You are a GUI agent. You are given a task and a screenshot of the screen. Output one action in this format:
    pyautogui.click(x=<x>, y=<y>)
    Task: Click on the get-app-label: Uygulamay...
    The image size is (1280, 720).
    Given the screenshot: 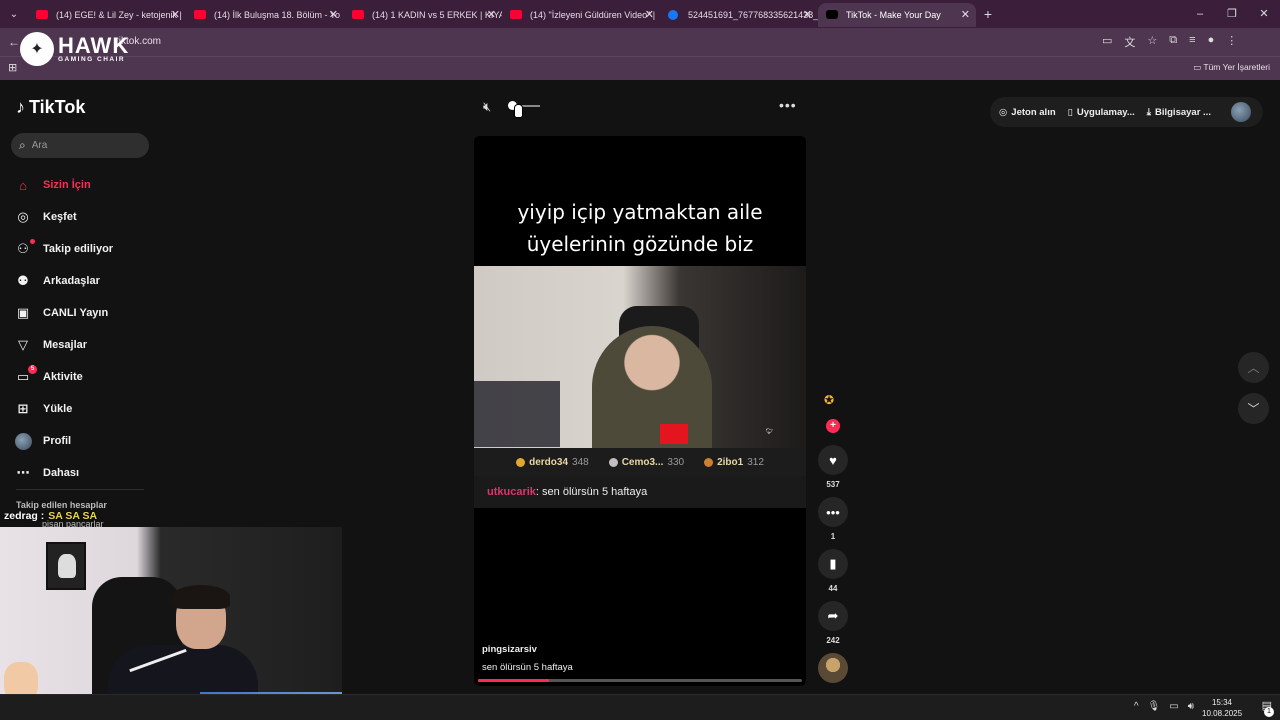 What is the action you would take?
    pyautogui.click(x=1105, y=112)
    